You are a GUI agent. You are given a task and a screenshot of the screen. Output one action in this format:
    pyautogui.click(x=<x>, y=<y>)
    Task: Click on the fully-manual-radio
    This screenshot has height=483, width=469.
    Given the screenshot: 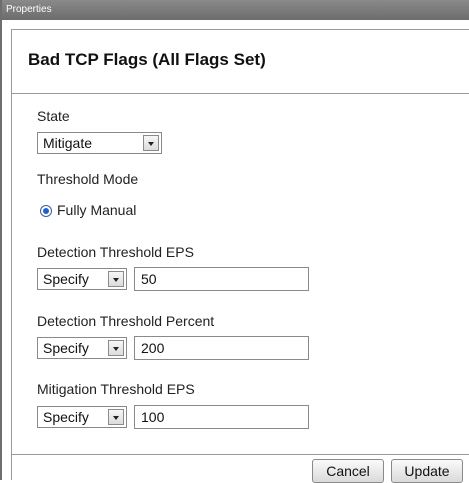 What is the action you would take?
    pyautogui.click(x=46, y=211)
    